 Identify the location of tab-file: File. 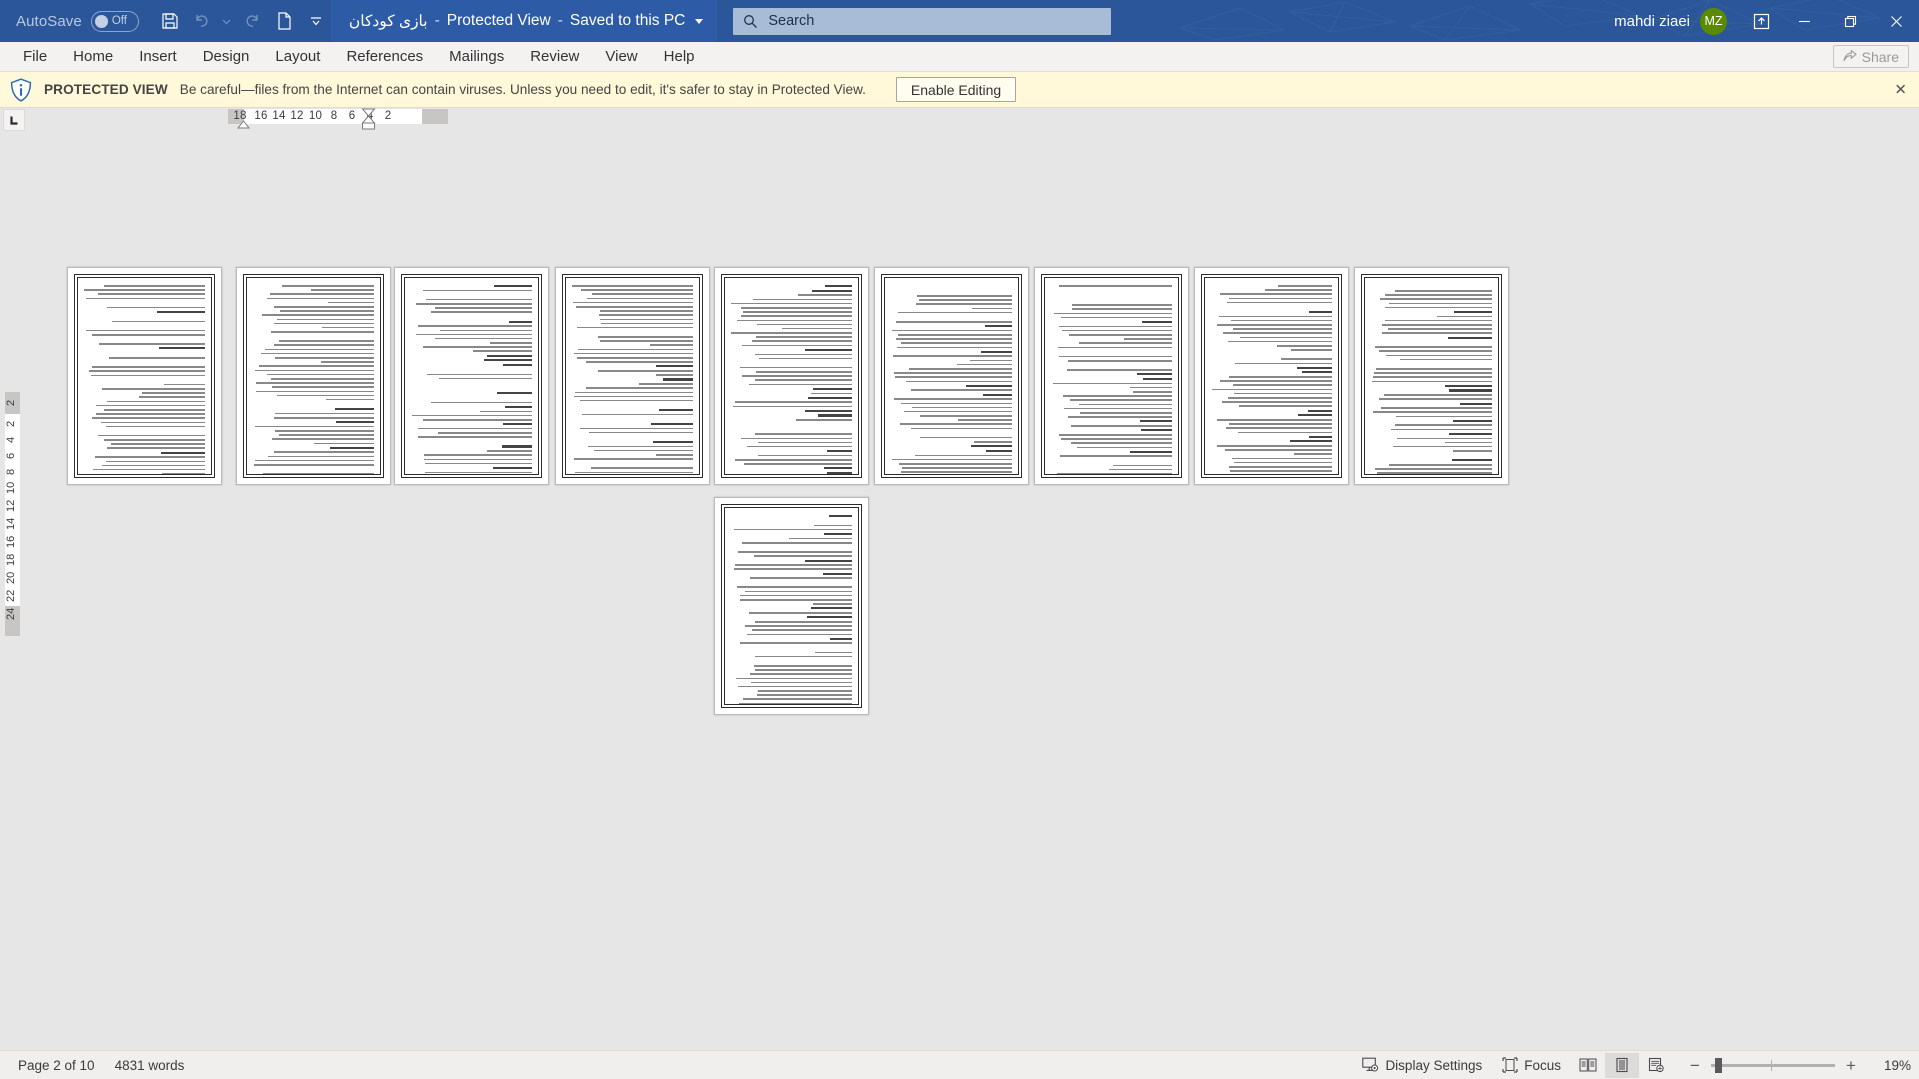
(35, 57).